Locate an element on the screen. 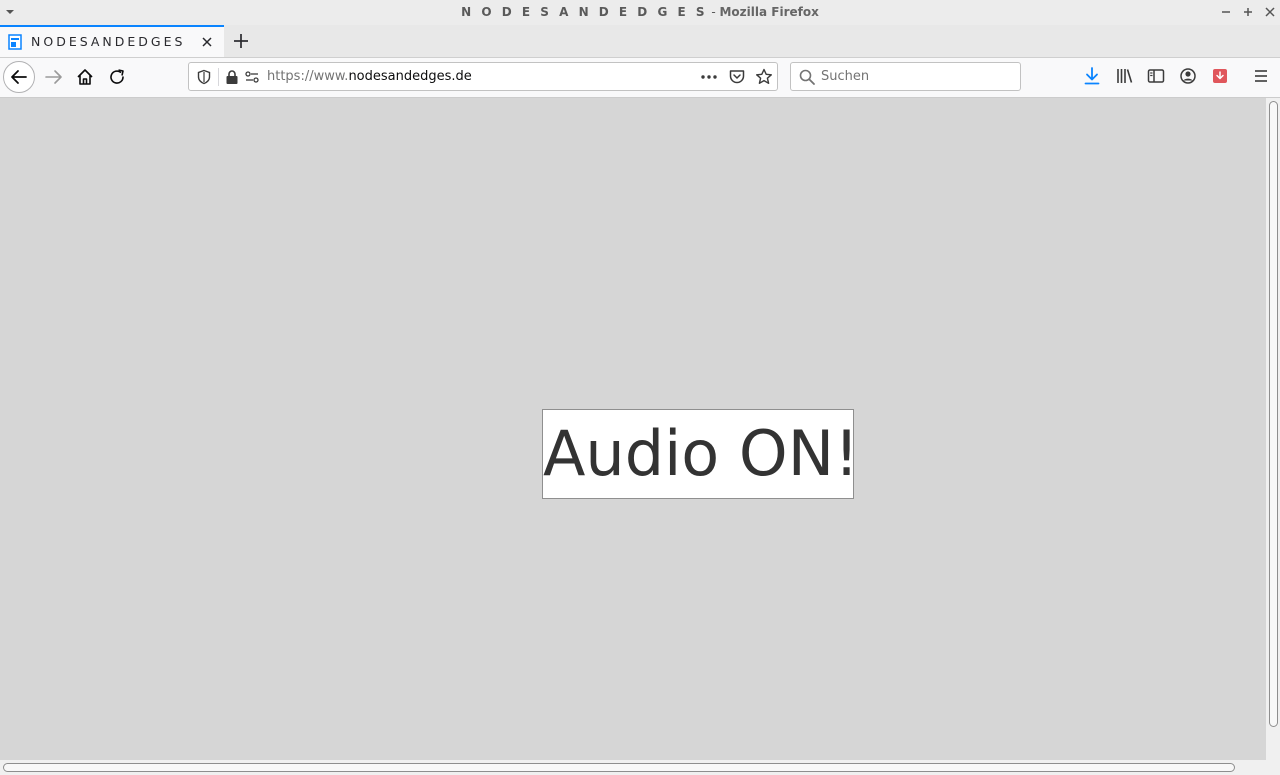  url-text: https://www.nodesandedges.de is located at coordinates (369, 76).